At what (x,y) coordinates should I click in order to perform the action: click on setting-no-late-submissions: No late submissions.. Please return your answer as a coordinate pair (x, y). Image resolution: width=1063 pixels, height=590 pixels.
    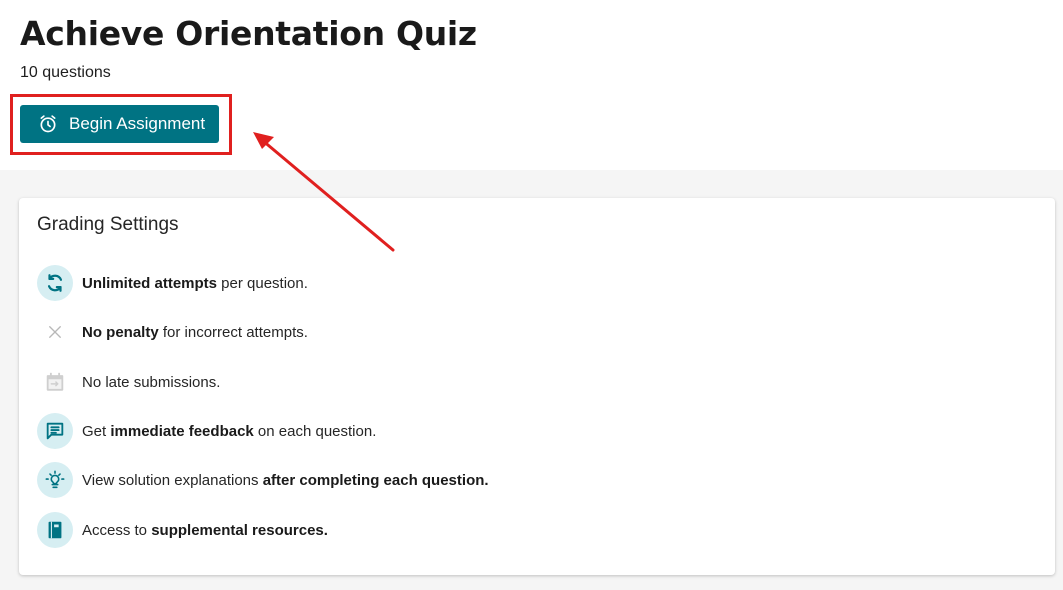
    Looking at the image, I should click on (128, 382).